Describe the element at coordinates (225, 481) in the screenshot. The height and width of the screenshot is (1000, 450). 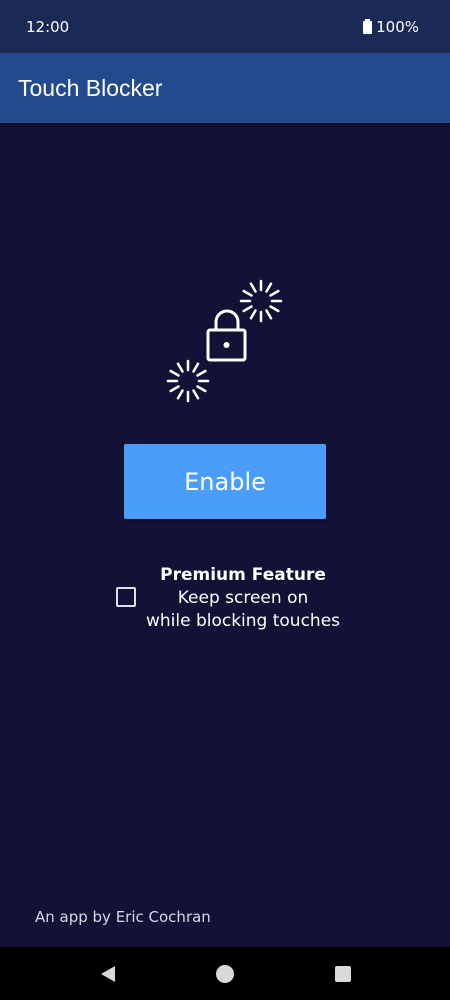
I see `enable-button: Enable` at that location.